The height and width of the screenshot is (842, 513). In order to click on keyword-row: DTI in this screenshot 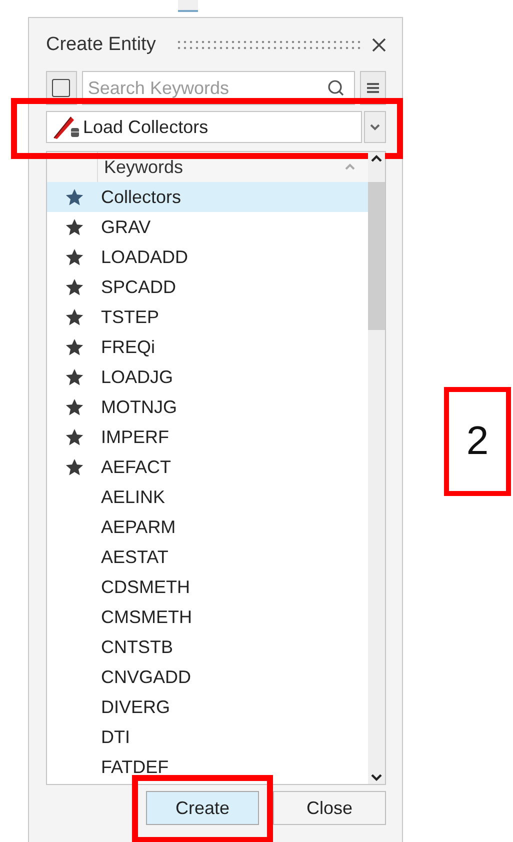, I will do `click(207, 737)`.